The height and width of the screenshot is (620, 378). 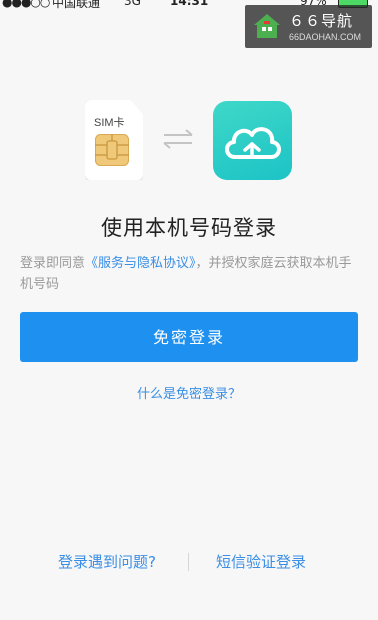 I want to click on agreement-prefix: 登录即同意, so click(x=53, y=263).